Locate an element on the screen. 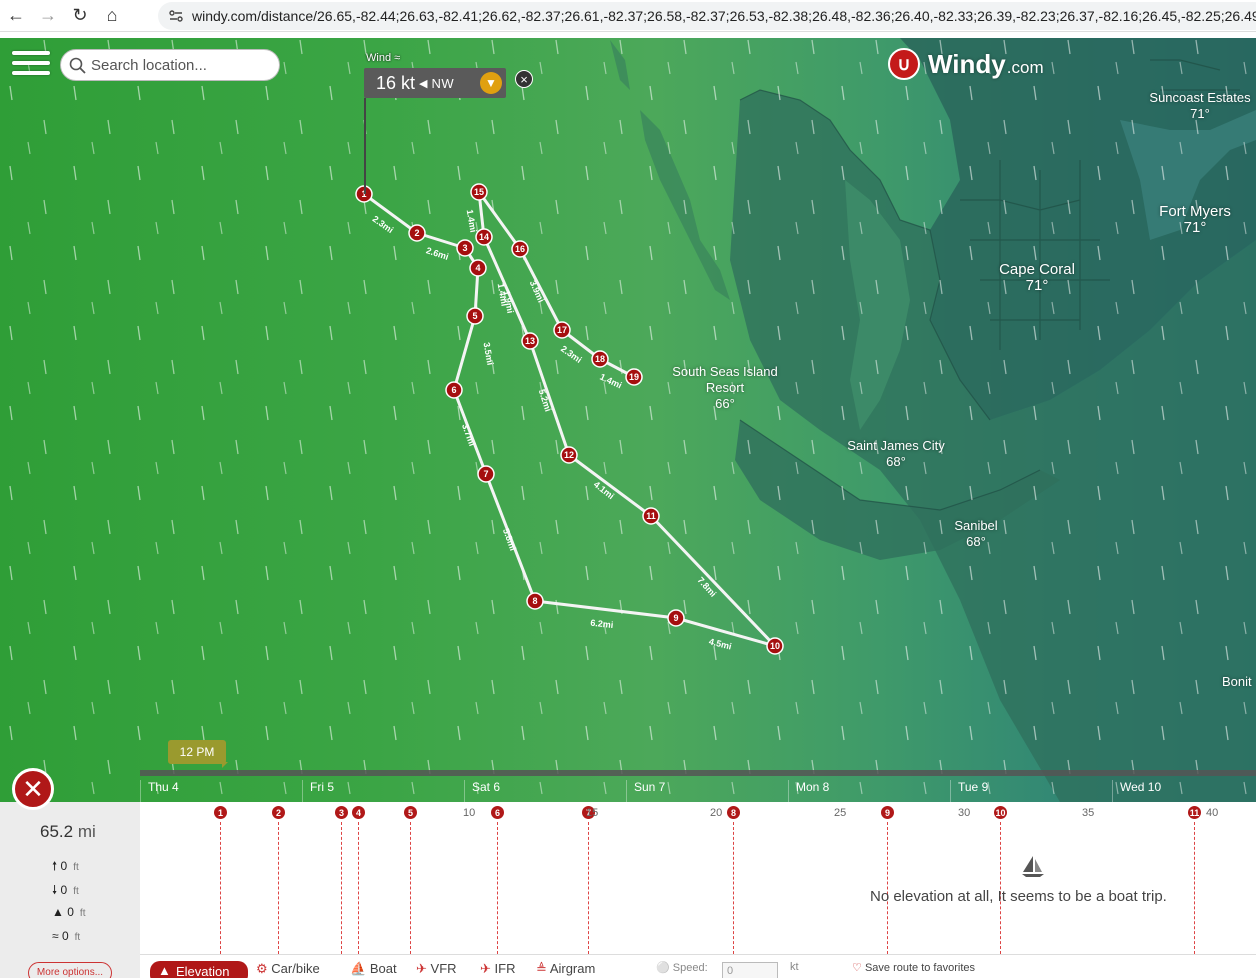 The image size is (1256, 978). waypoint-6: 6 is located at coordinates (454, 390).